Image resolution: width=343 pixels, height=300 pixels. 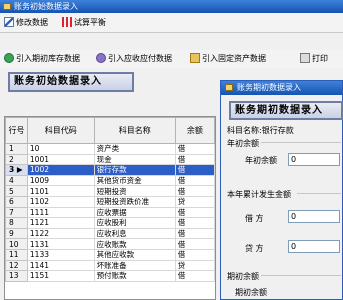 What do you see at coordinates (60, 254) in the screenshot?
I see `account-code-cell: 1133` at bounding box center [60, 254].